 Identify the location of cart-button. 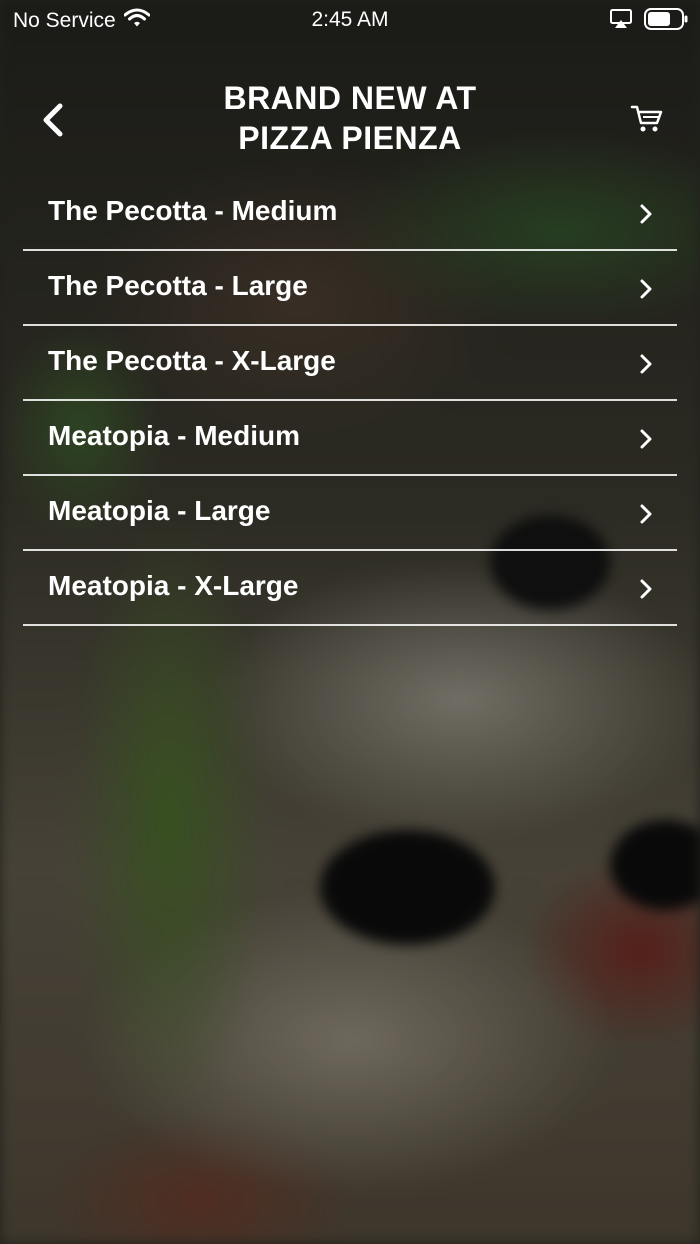
(647, 119).